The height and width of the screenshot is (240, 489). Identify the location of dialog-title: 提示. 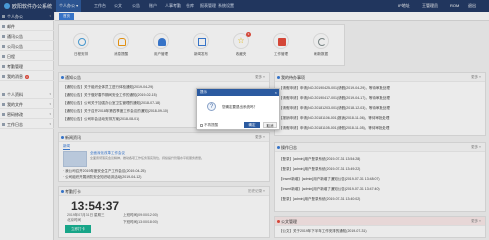
(203, 92).